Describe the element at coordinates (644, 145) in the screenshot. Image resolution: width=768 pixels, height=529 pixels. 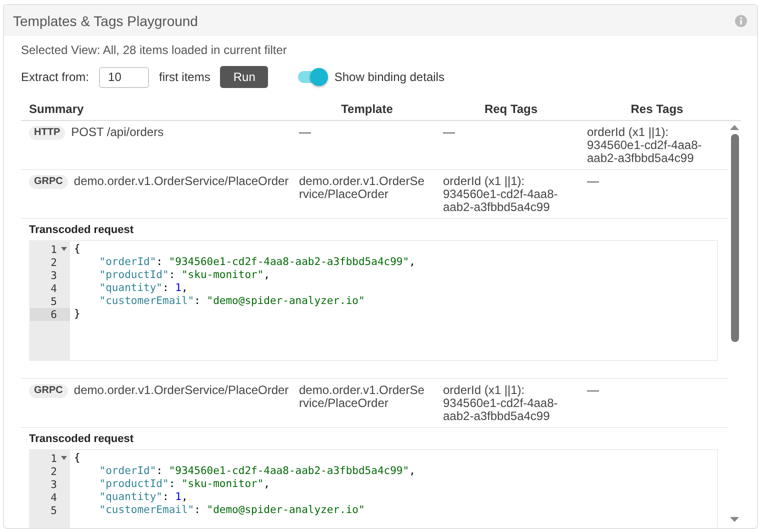
I see `res-tags-cell-text: orderId (x1 ||1): 934560e1-cd2f-4aa8-aab2-a3fbbd5a4c99` at that location.